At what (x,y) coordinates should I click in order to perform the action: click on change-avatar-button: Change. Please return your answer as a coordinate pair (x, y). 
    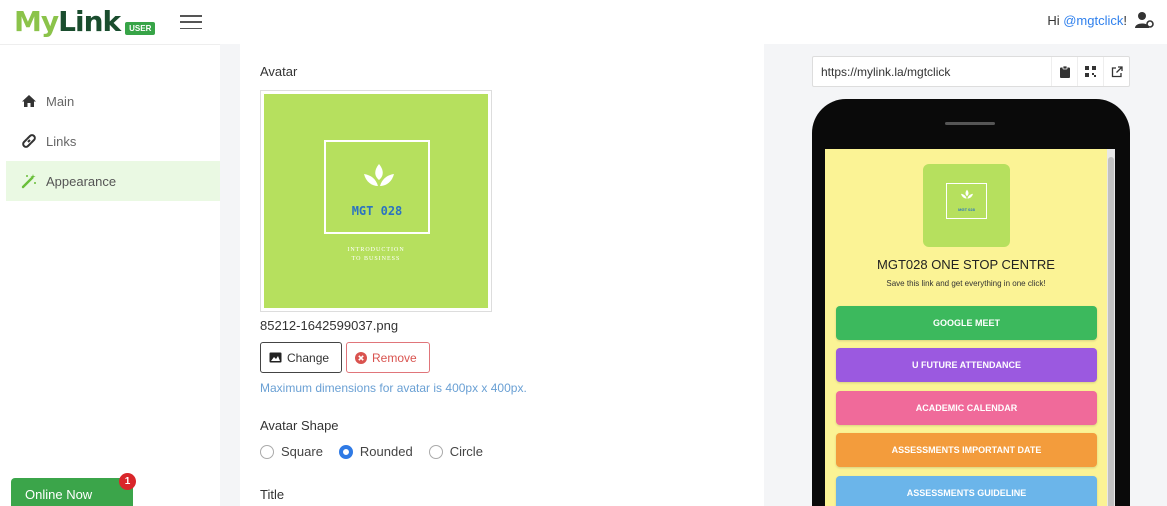
    Looking at the image, I should click on (301, 357).